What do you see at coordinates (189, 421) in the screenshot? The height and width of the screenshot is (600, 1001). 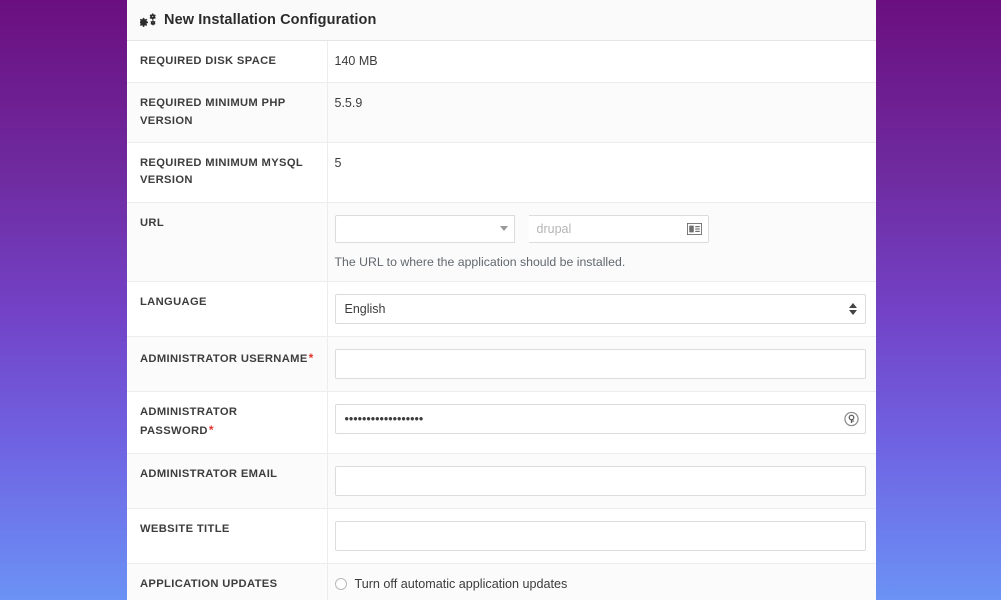 I see `admin-password-label: Administrator Password` at bounding box center [189, 421].